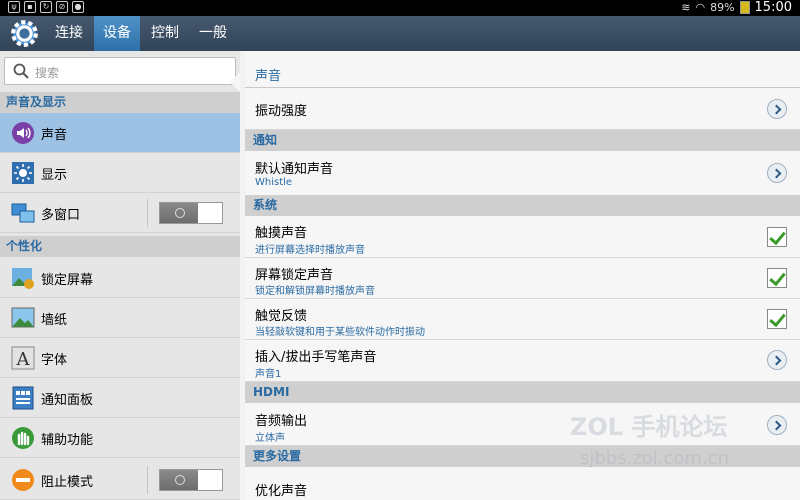  I want to click on sidebar-item-notification-panel: 通知面板, so click(120, 398).